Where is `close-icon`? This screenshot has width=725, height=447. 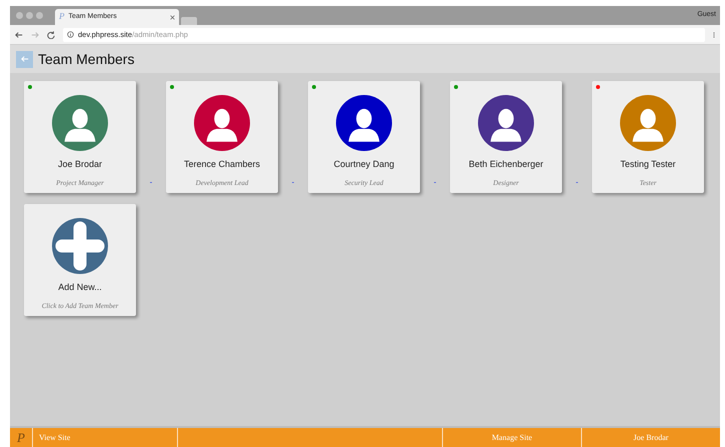 close-icon is located at coordinates (172, 17).